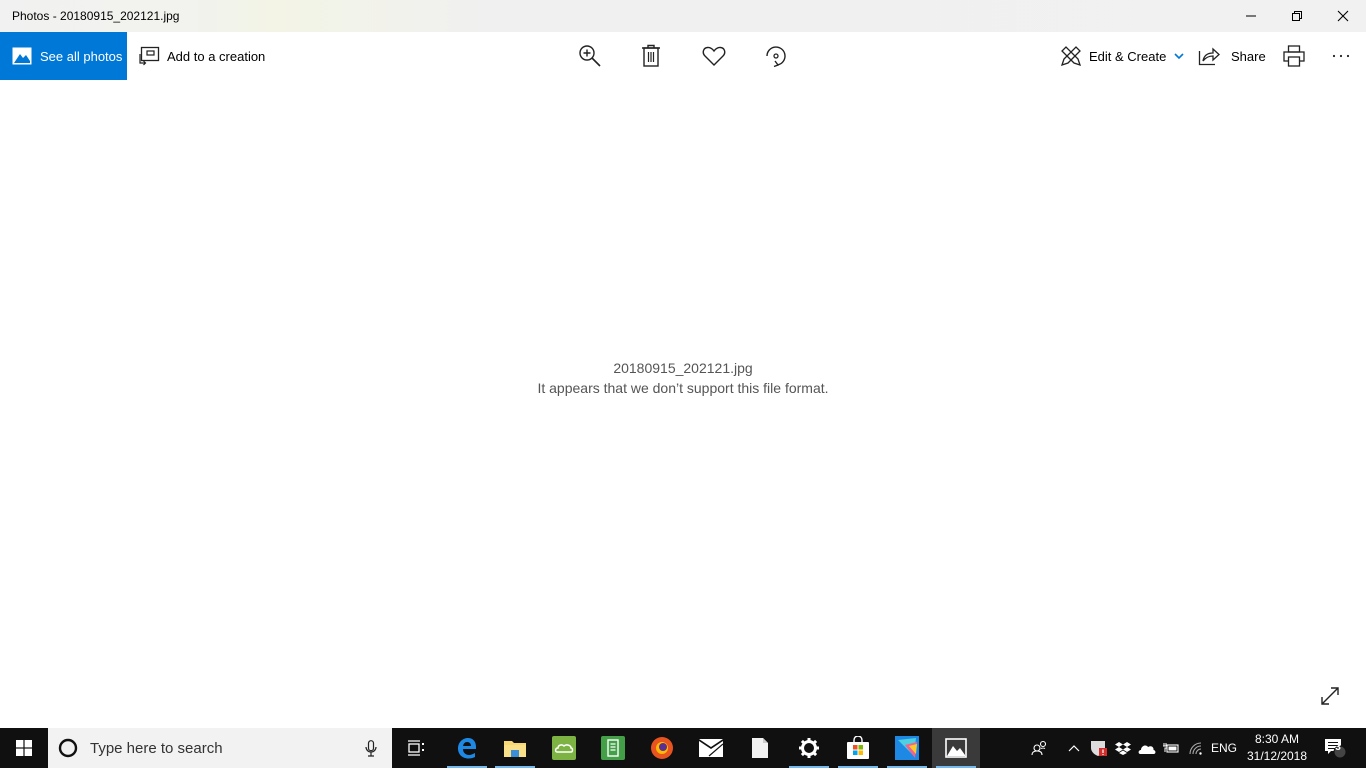 This screenshot has height=768, width=1366. I want to click on security-tray-button, so click(1099, 748).